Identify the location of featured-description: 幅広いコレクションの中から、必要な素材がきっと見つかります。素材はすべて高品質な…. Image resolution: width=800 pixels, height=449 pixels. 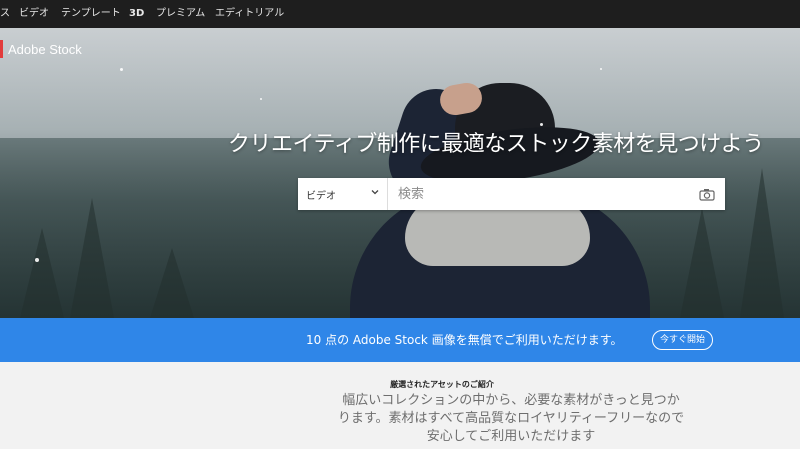
(511, 418).